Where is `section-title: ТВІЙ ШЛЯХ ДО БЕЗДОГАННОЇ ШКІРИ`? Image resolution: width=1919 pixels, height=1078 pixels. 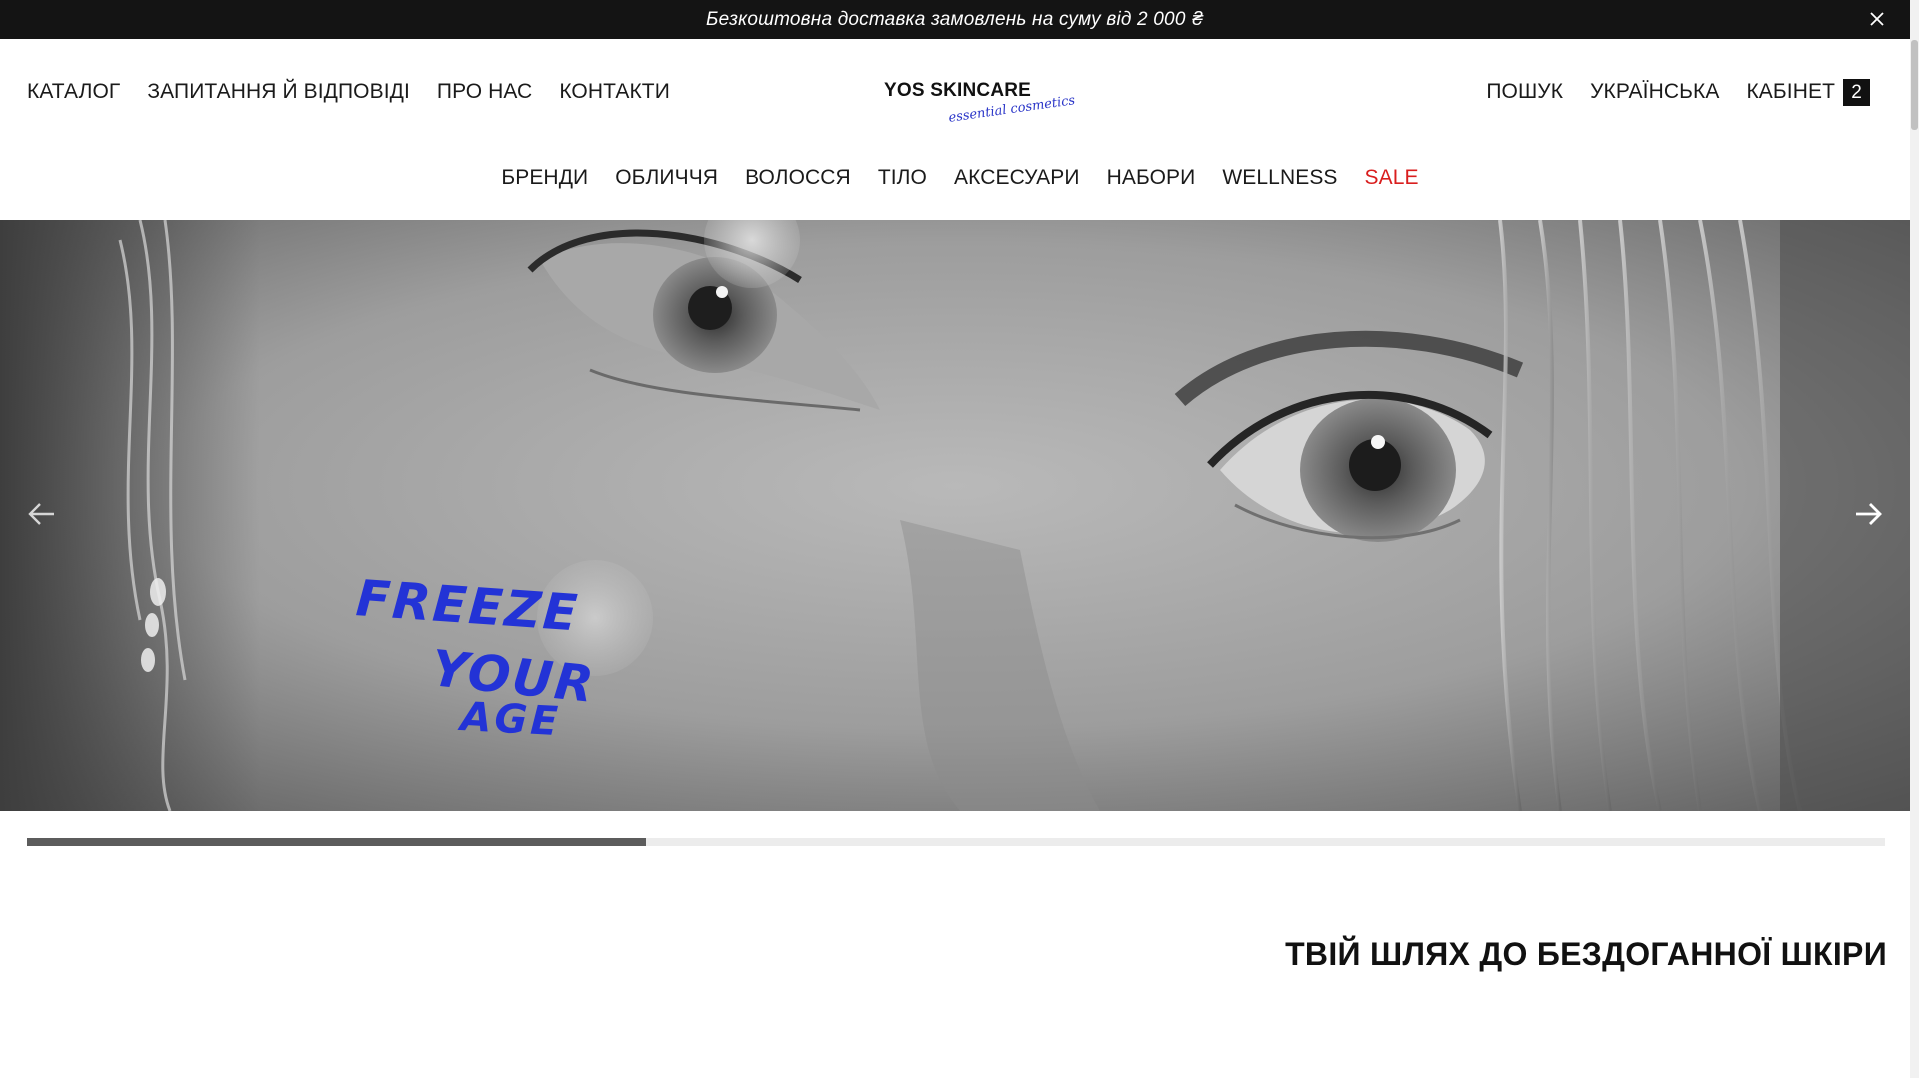
section-title: ТВІЙ ШЛЯХ ДО БЕЗДОГАННОЇ ШКІРИ is located at coordinates (1586, 954).